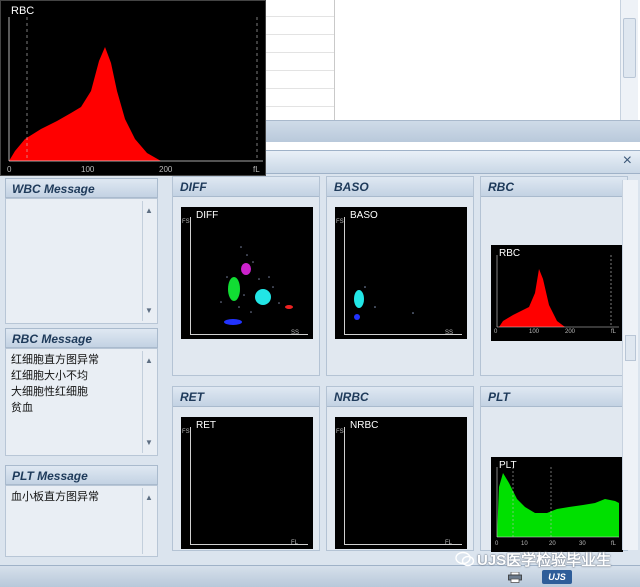  What do you see at coordinates (81, 188) in the screenshot?
I see `wbc-message-title: WBC Message` at bounding box center [81, 188].